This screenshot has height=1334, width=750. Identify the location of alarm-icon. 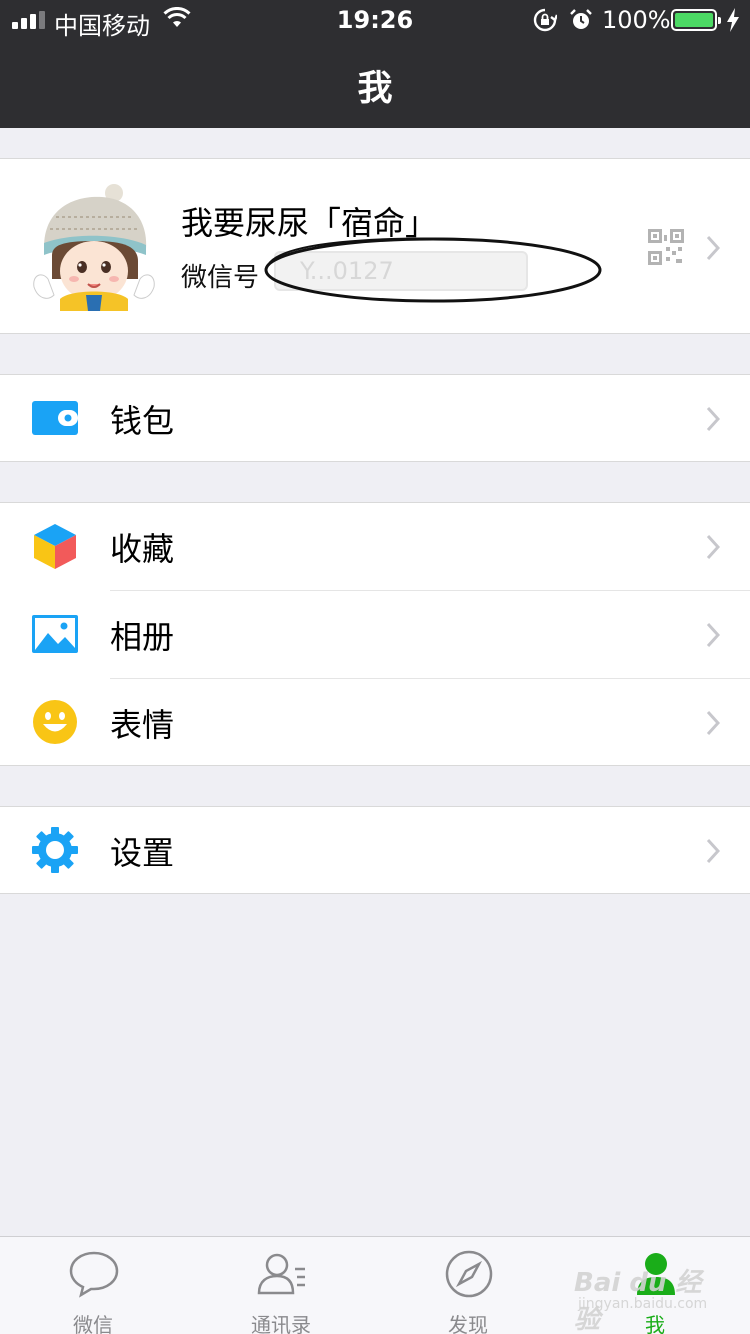
(581, 19).